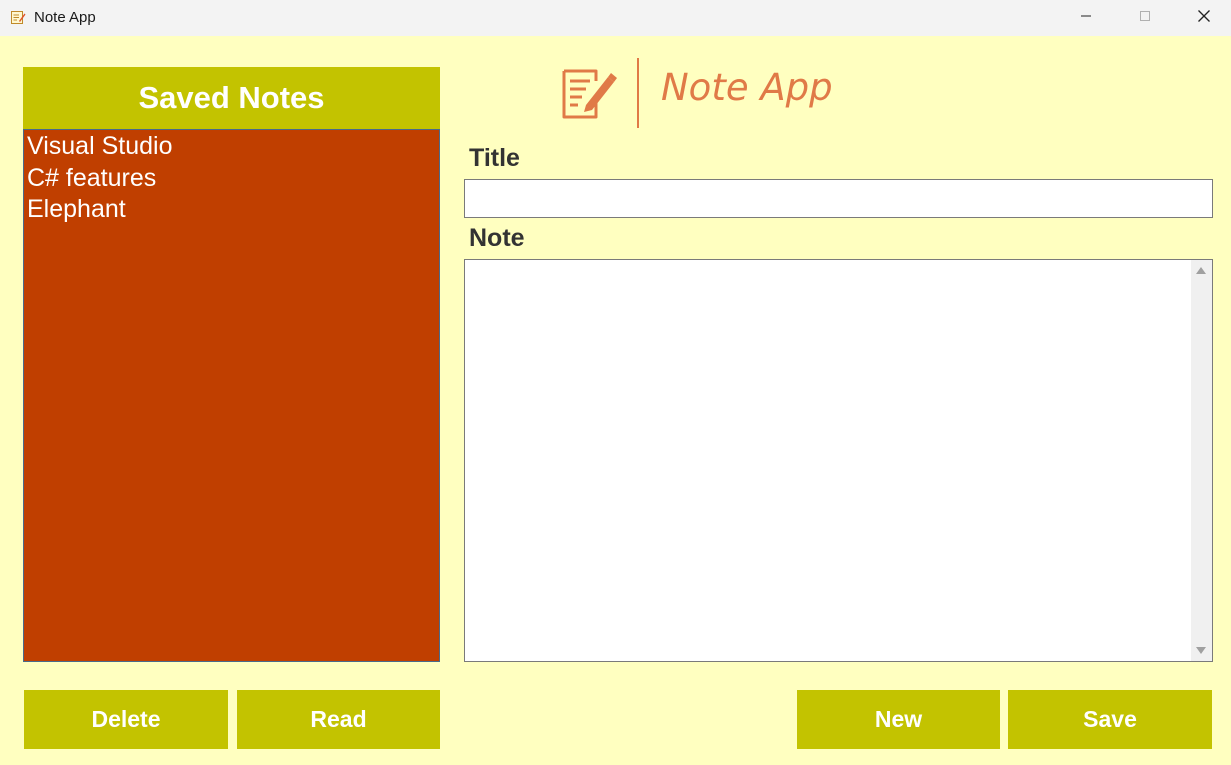 The width and height of the screenshot is (1231, 765). Describe the element at coordinates (338, 719) in the screenshot. I see `read-button: Read` at that location.